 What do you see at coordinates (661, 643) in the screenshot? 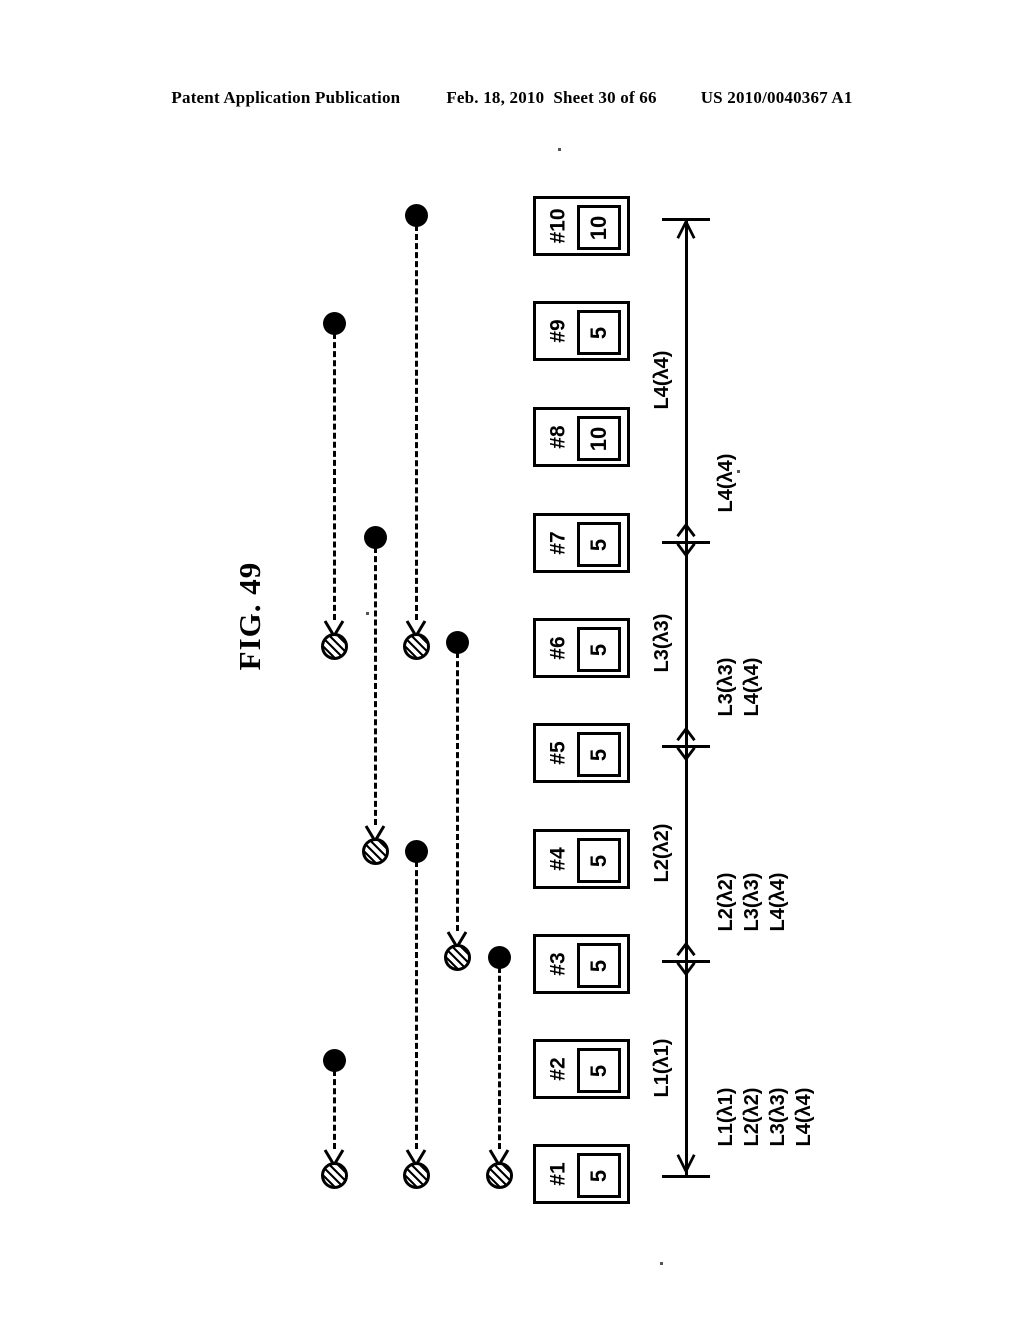
I see `axis-span-label: L3(λ3)` at bounding box center [661, 643].